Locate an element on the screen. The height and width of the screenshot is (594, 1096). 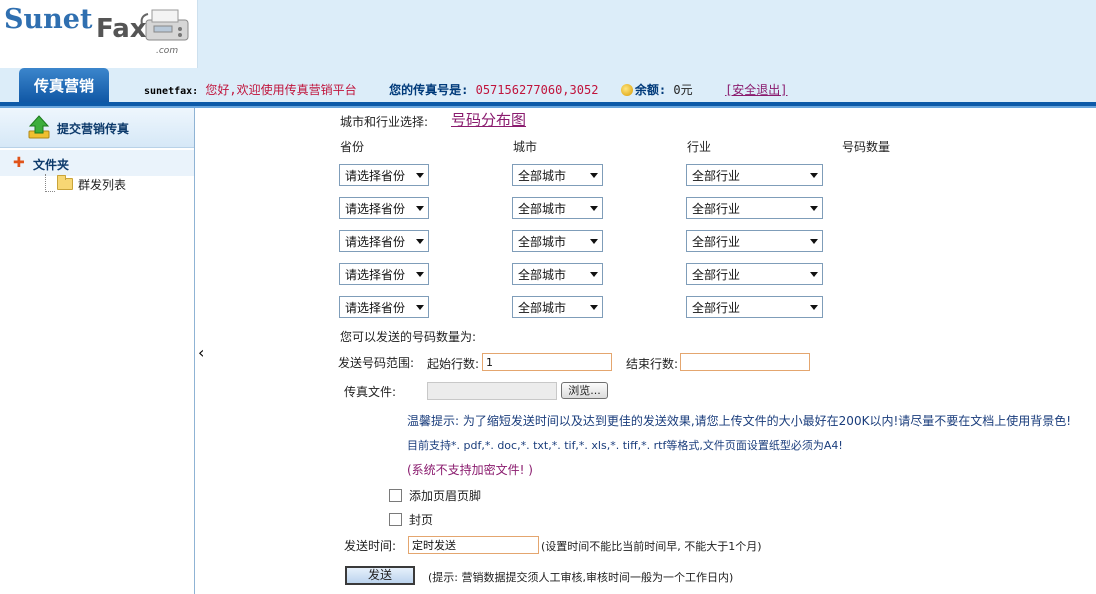
column-header-province: 省份 is located at coordinates (352, 147).